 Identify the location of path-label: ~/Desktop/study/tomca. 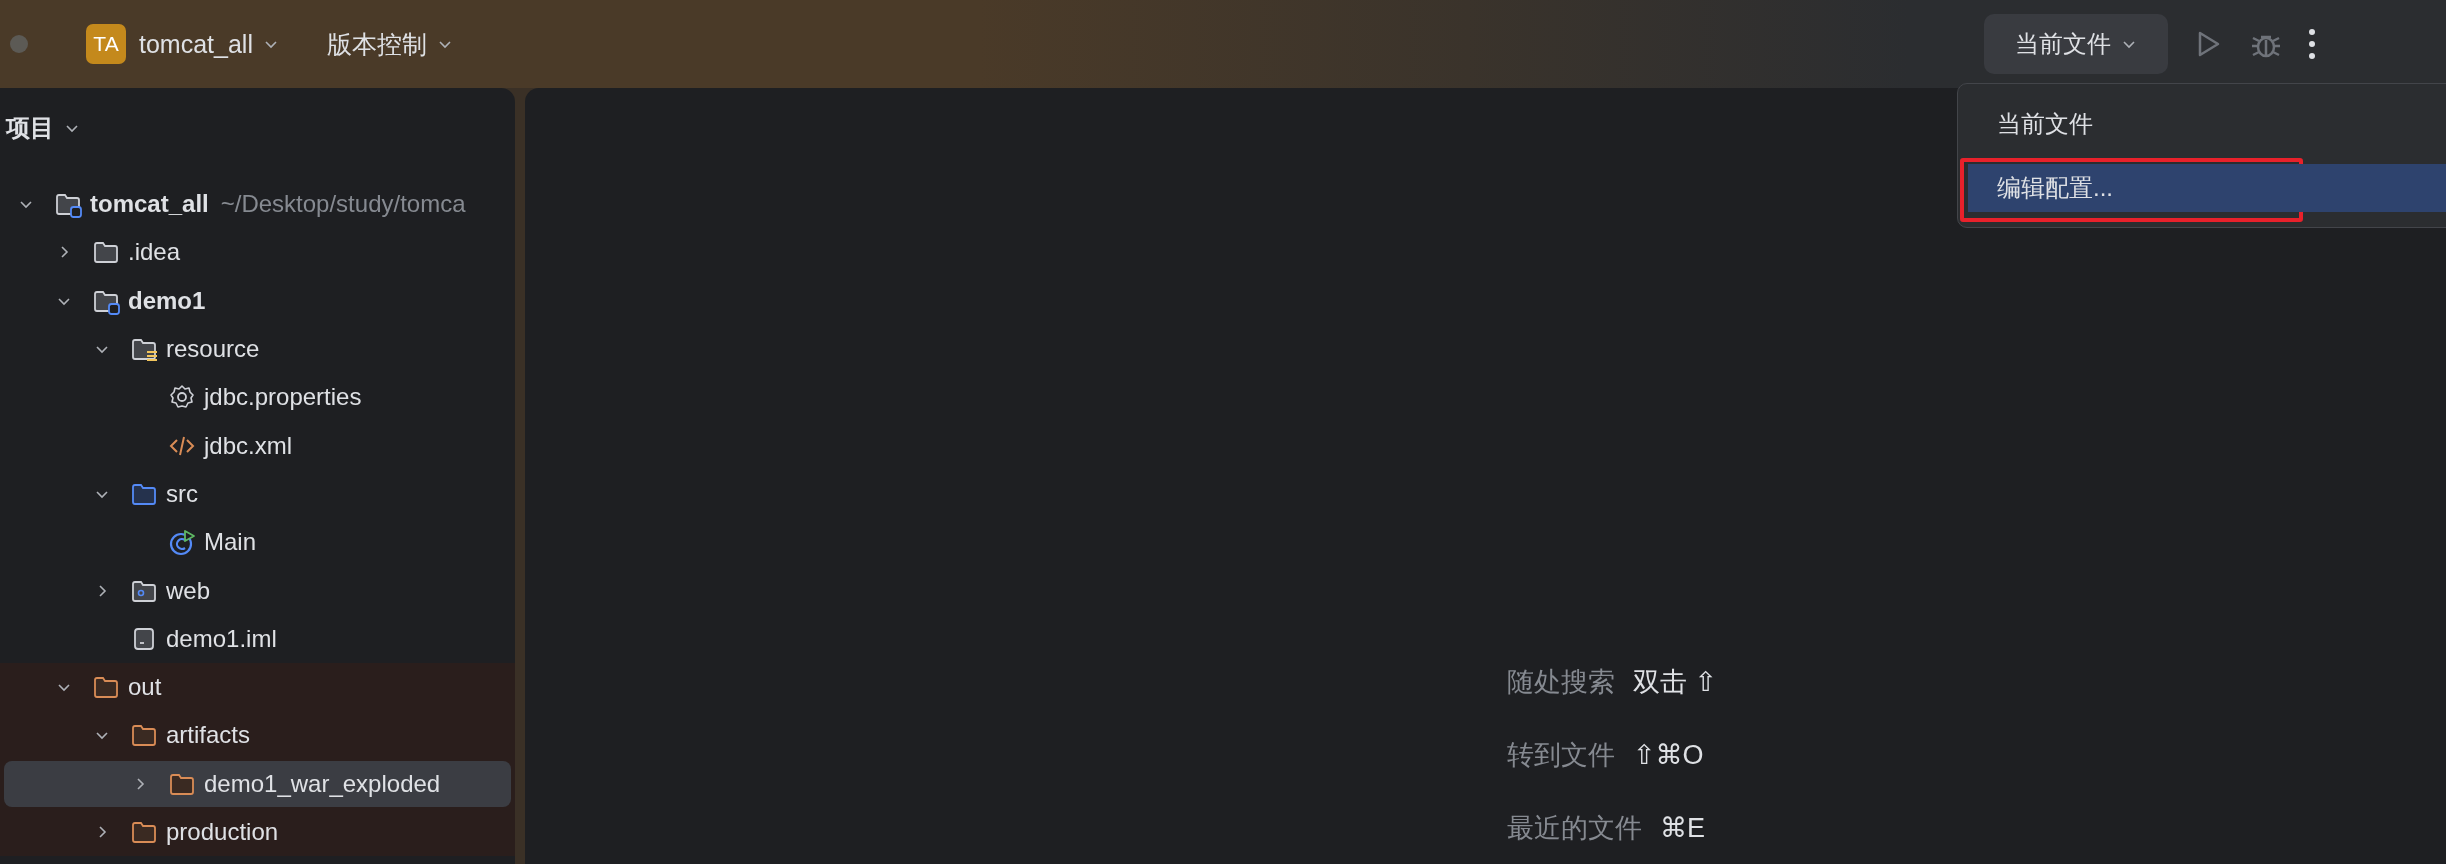
(343, 204).